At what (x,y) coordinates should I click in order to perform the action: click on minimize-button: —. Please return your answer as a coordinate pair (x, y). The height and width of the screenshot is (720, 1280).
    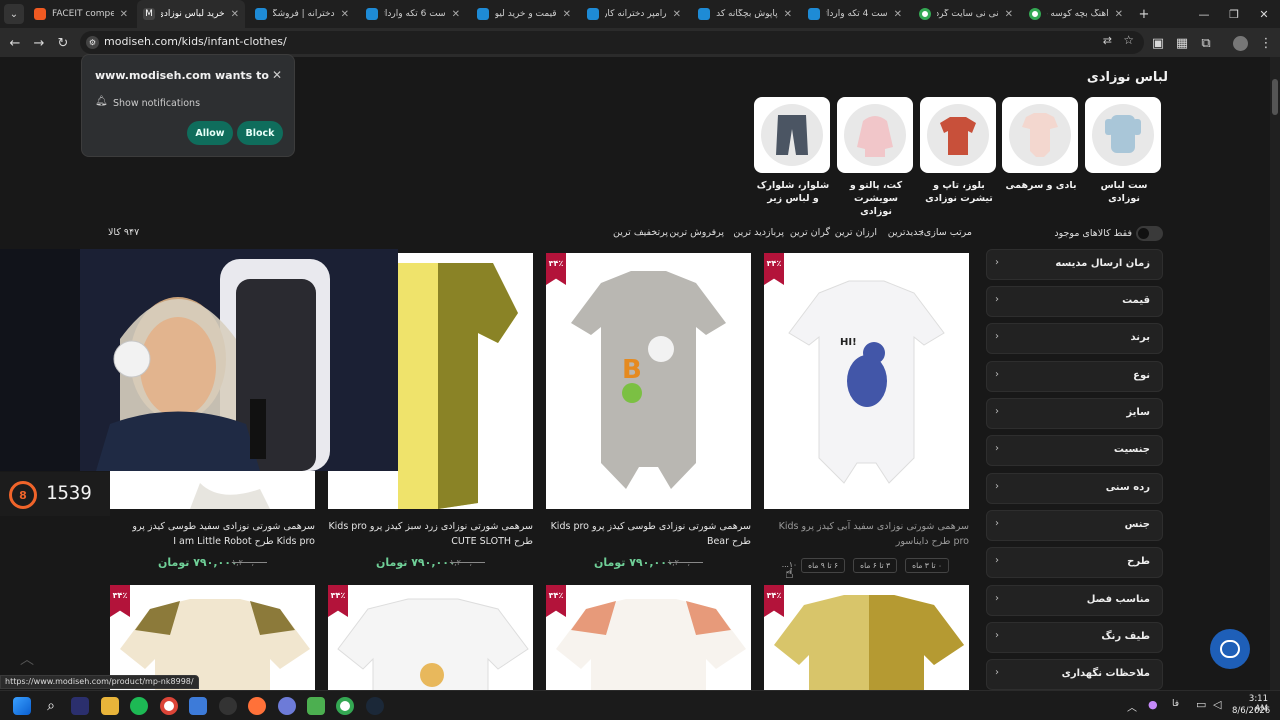
    Looking at the image, I should click on (1204, 14).